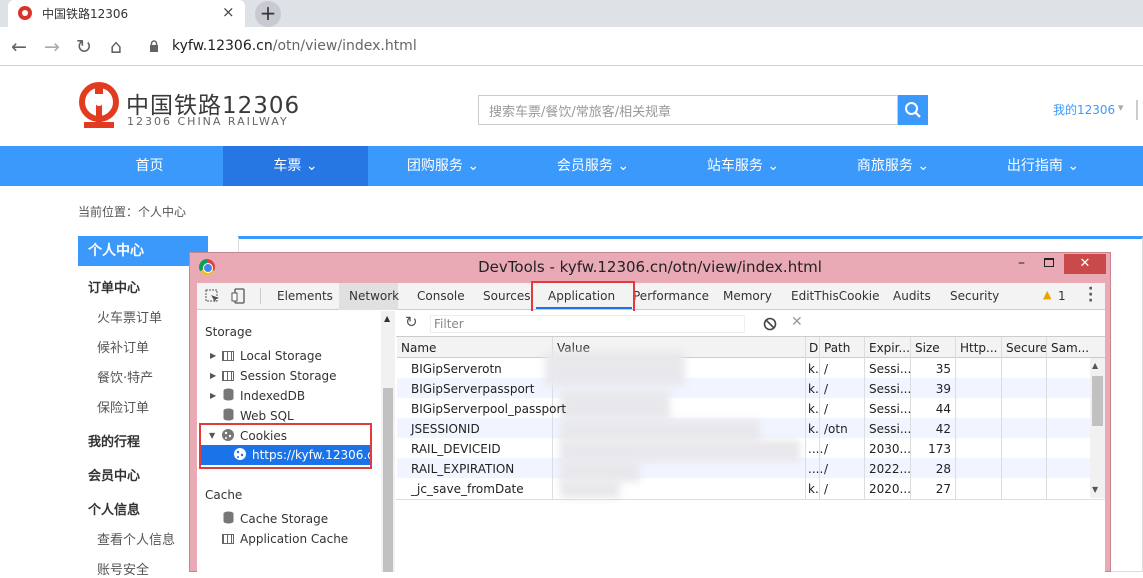 Image resolution: width=1143 pixels, height=578 pixels. I want to click on column-path: Path, so click(837, 348).